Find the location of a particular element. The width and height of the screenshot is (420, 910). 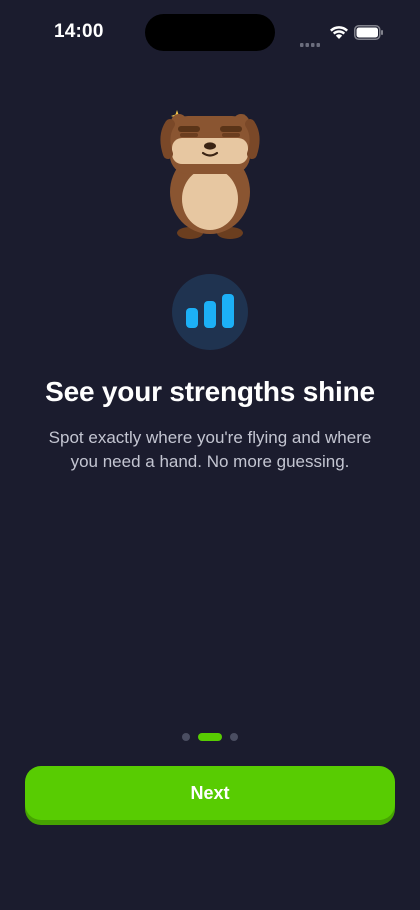

dynamic-island is located at coordinates (210, 32).